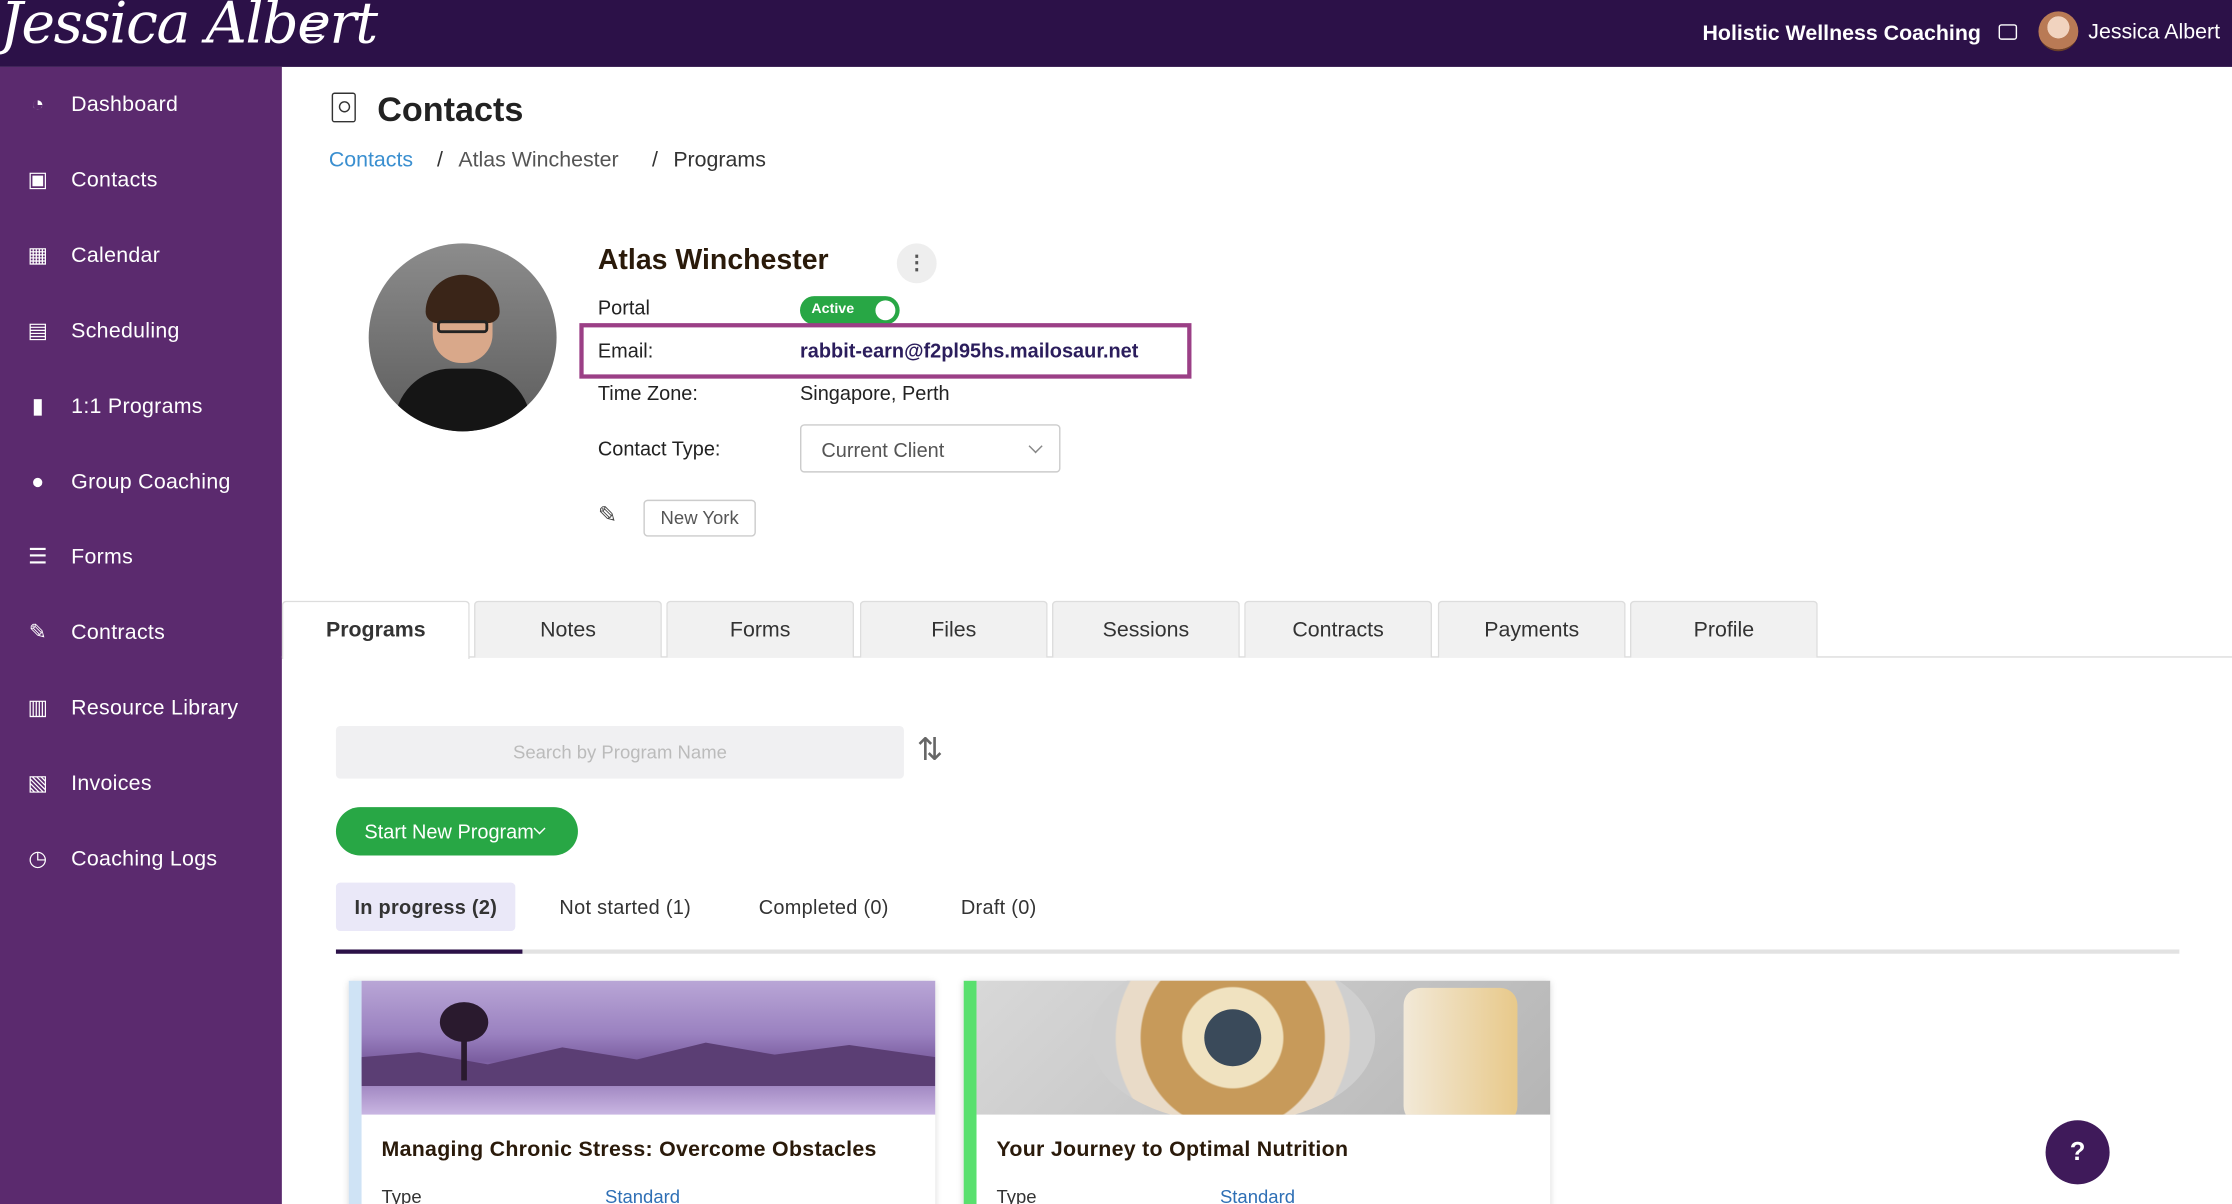  Describe the element at coordinates (1842, 33) in the screenshot. I see `business-name: Holistic Wellness Coaching` at that location.